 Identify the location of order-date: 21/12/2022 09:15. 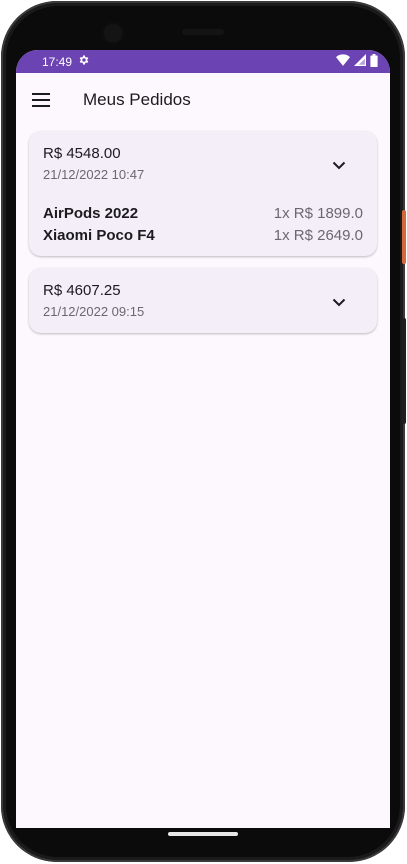
(94, 311).